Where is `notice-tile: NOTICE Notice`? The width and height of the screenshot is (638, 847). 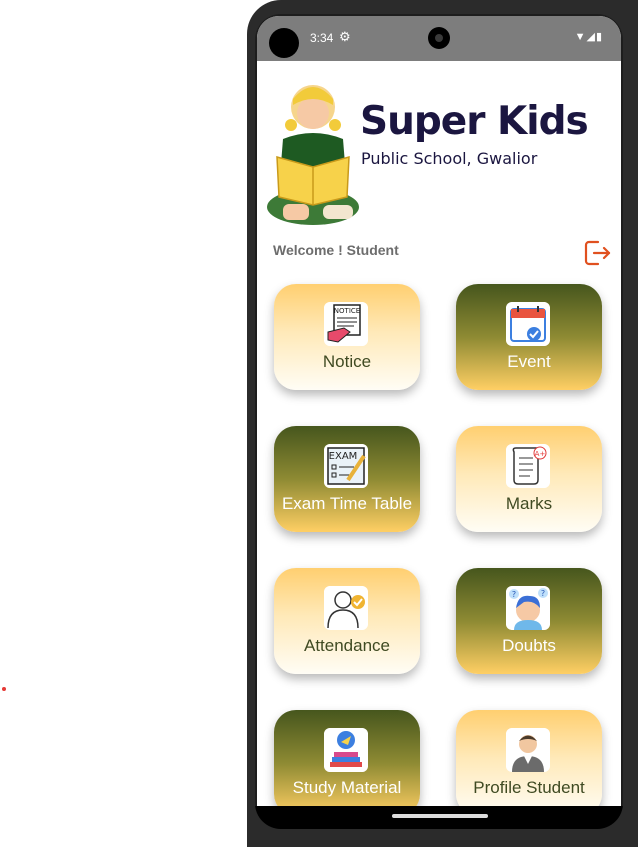 notice-tile: NOTICE Notice is located at coordinates (347, 337).